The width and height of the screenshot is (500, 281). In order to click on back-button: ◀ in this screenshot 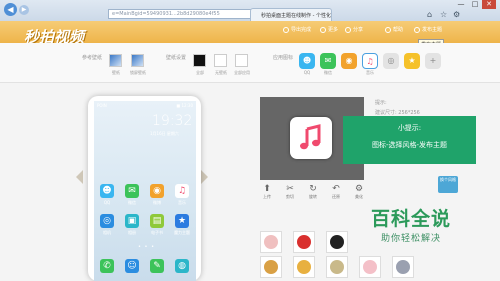, I will do `click(10, 9)`.